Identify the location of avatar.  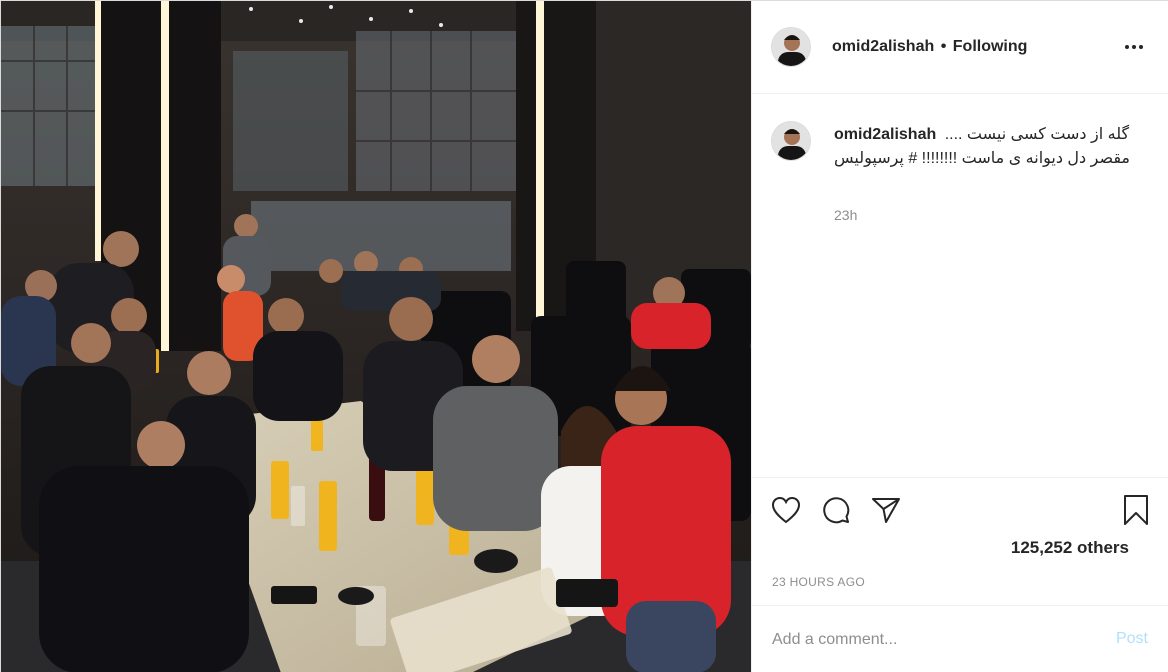
(791, 47).